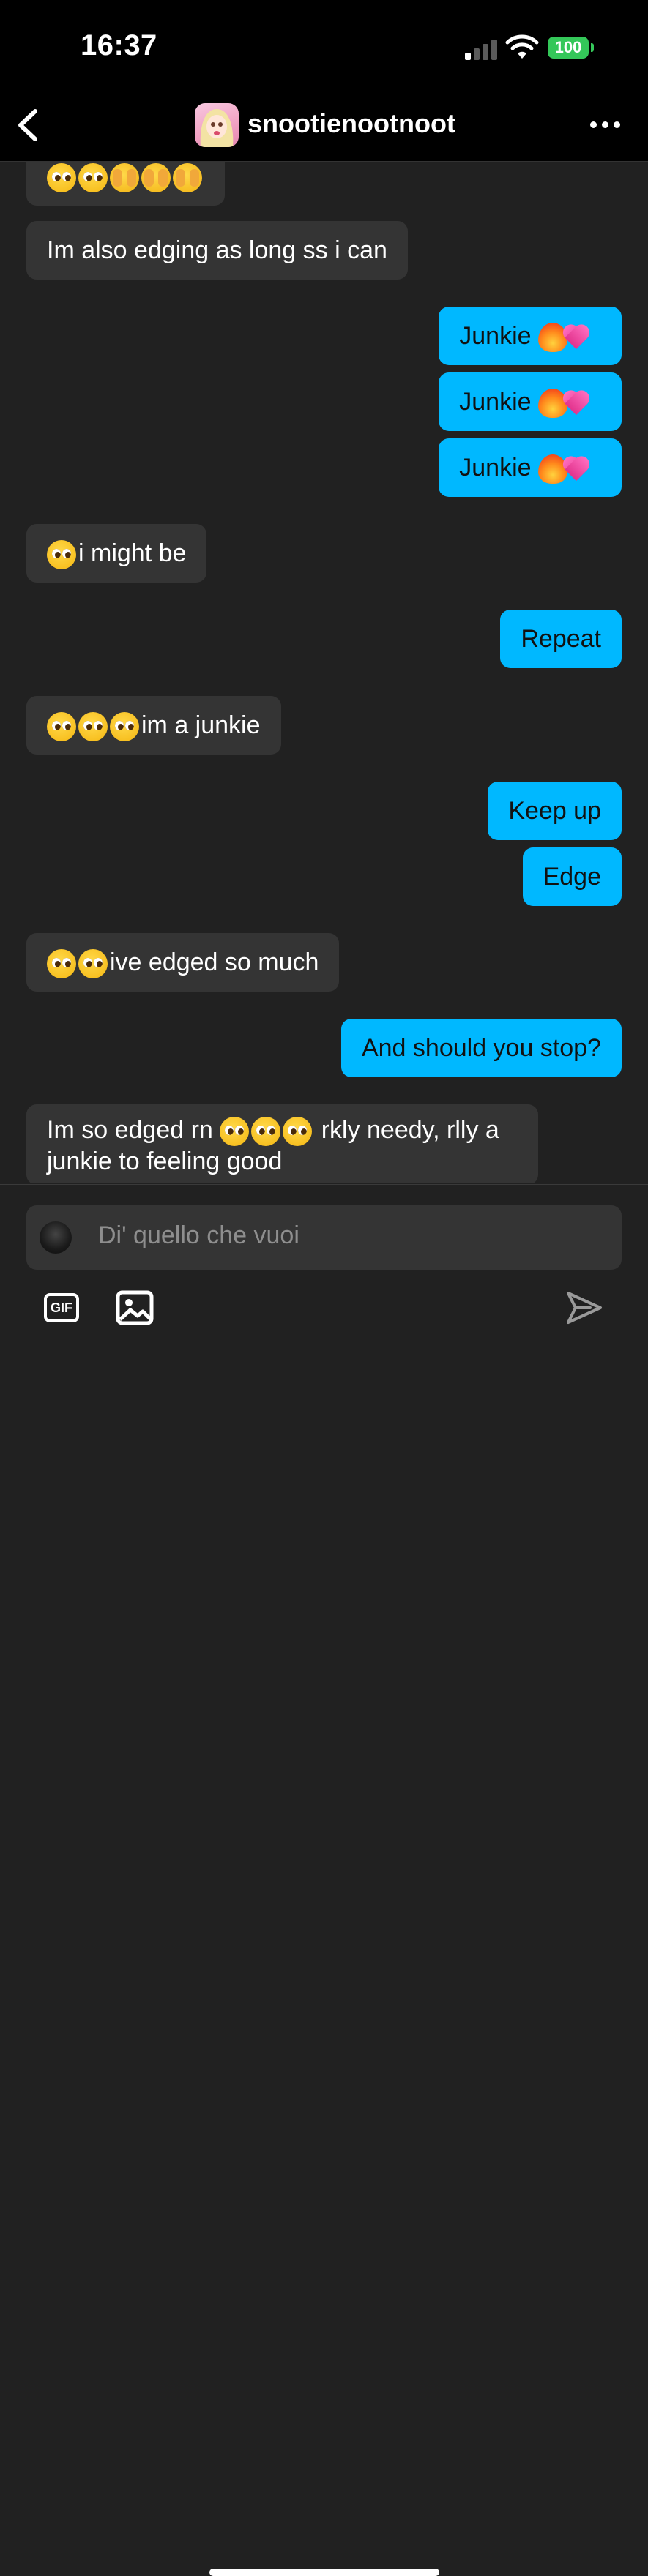 This screenshot has width=648, height=2576. What do you see at coordinates (56, 1237) in the screenshot?
I see `user-avatar` at bounding box center [56, 1237].